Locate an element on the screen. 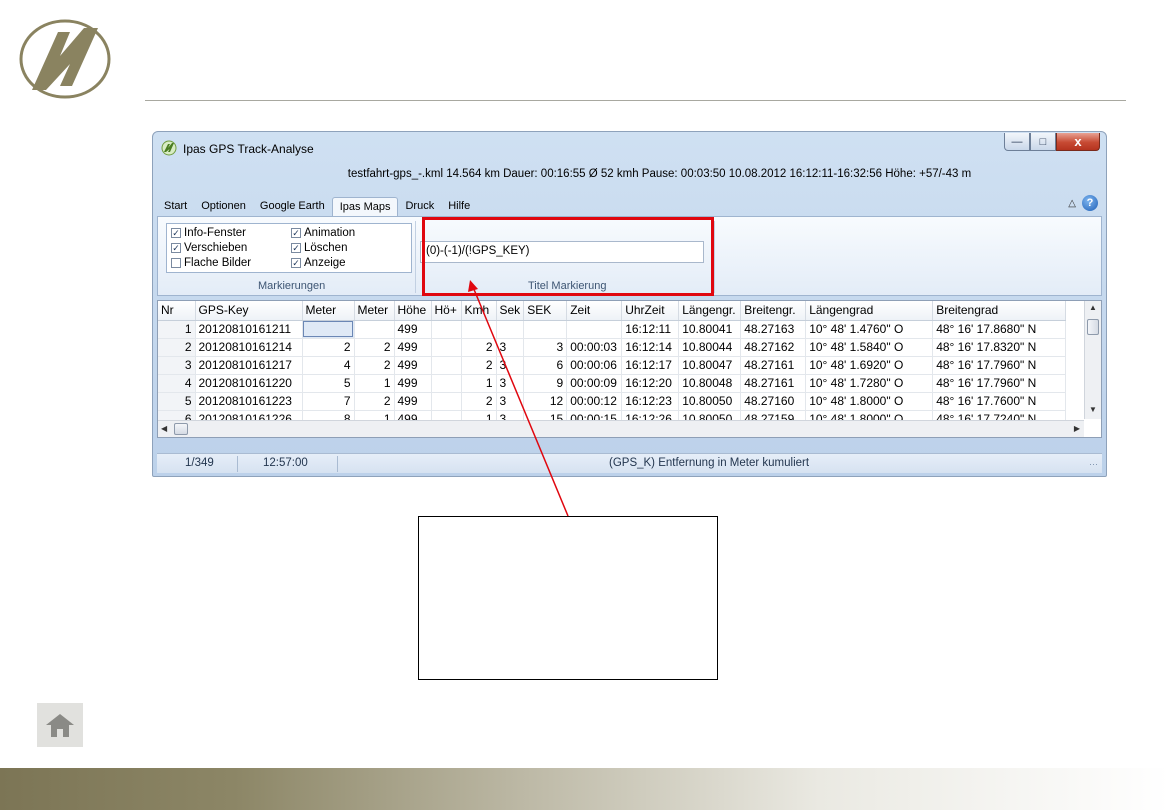 Image resolution: width=1170 pixels, height=810 pixels. table-cell: 48.27163 is located at coordinates (773, 329).